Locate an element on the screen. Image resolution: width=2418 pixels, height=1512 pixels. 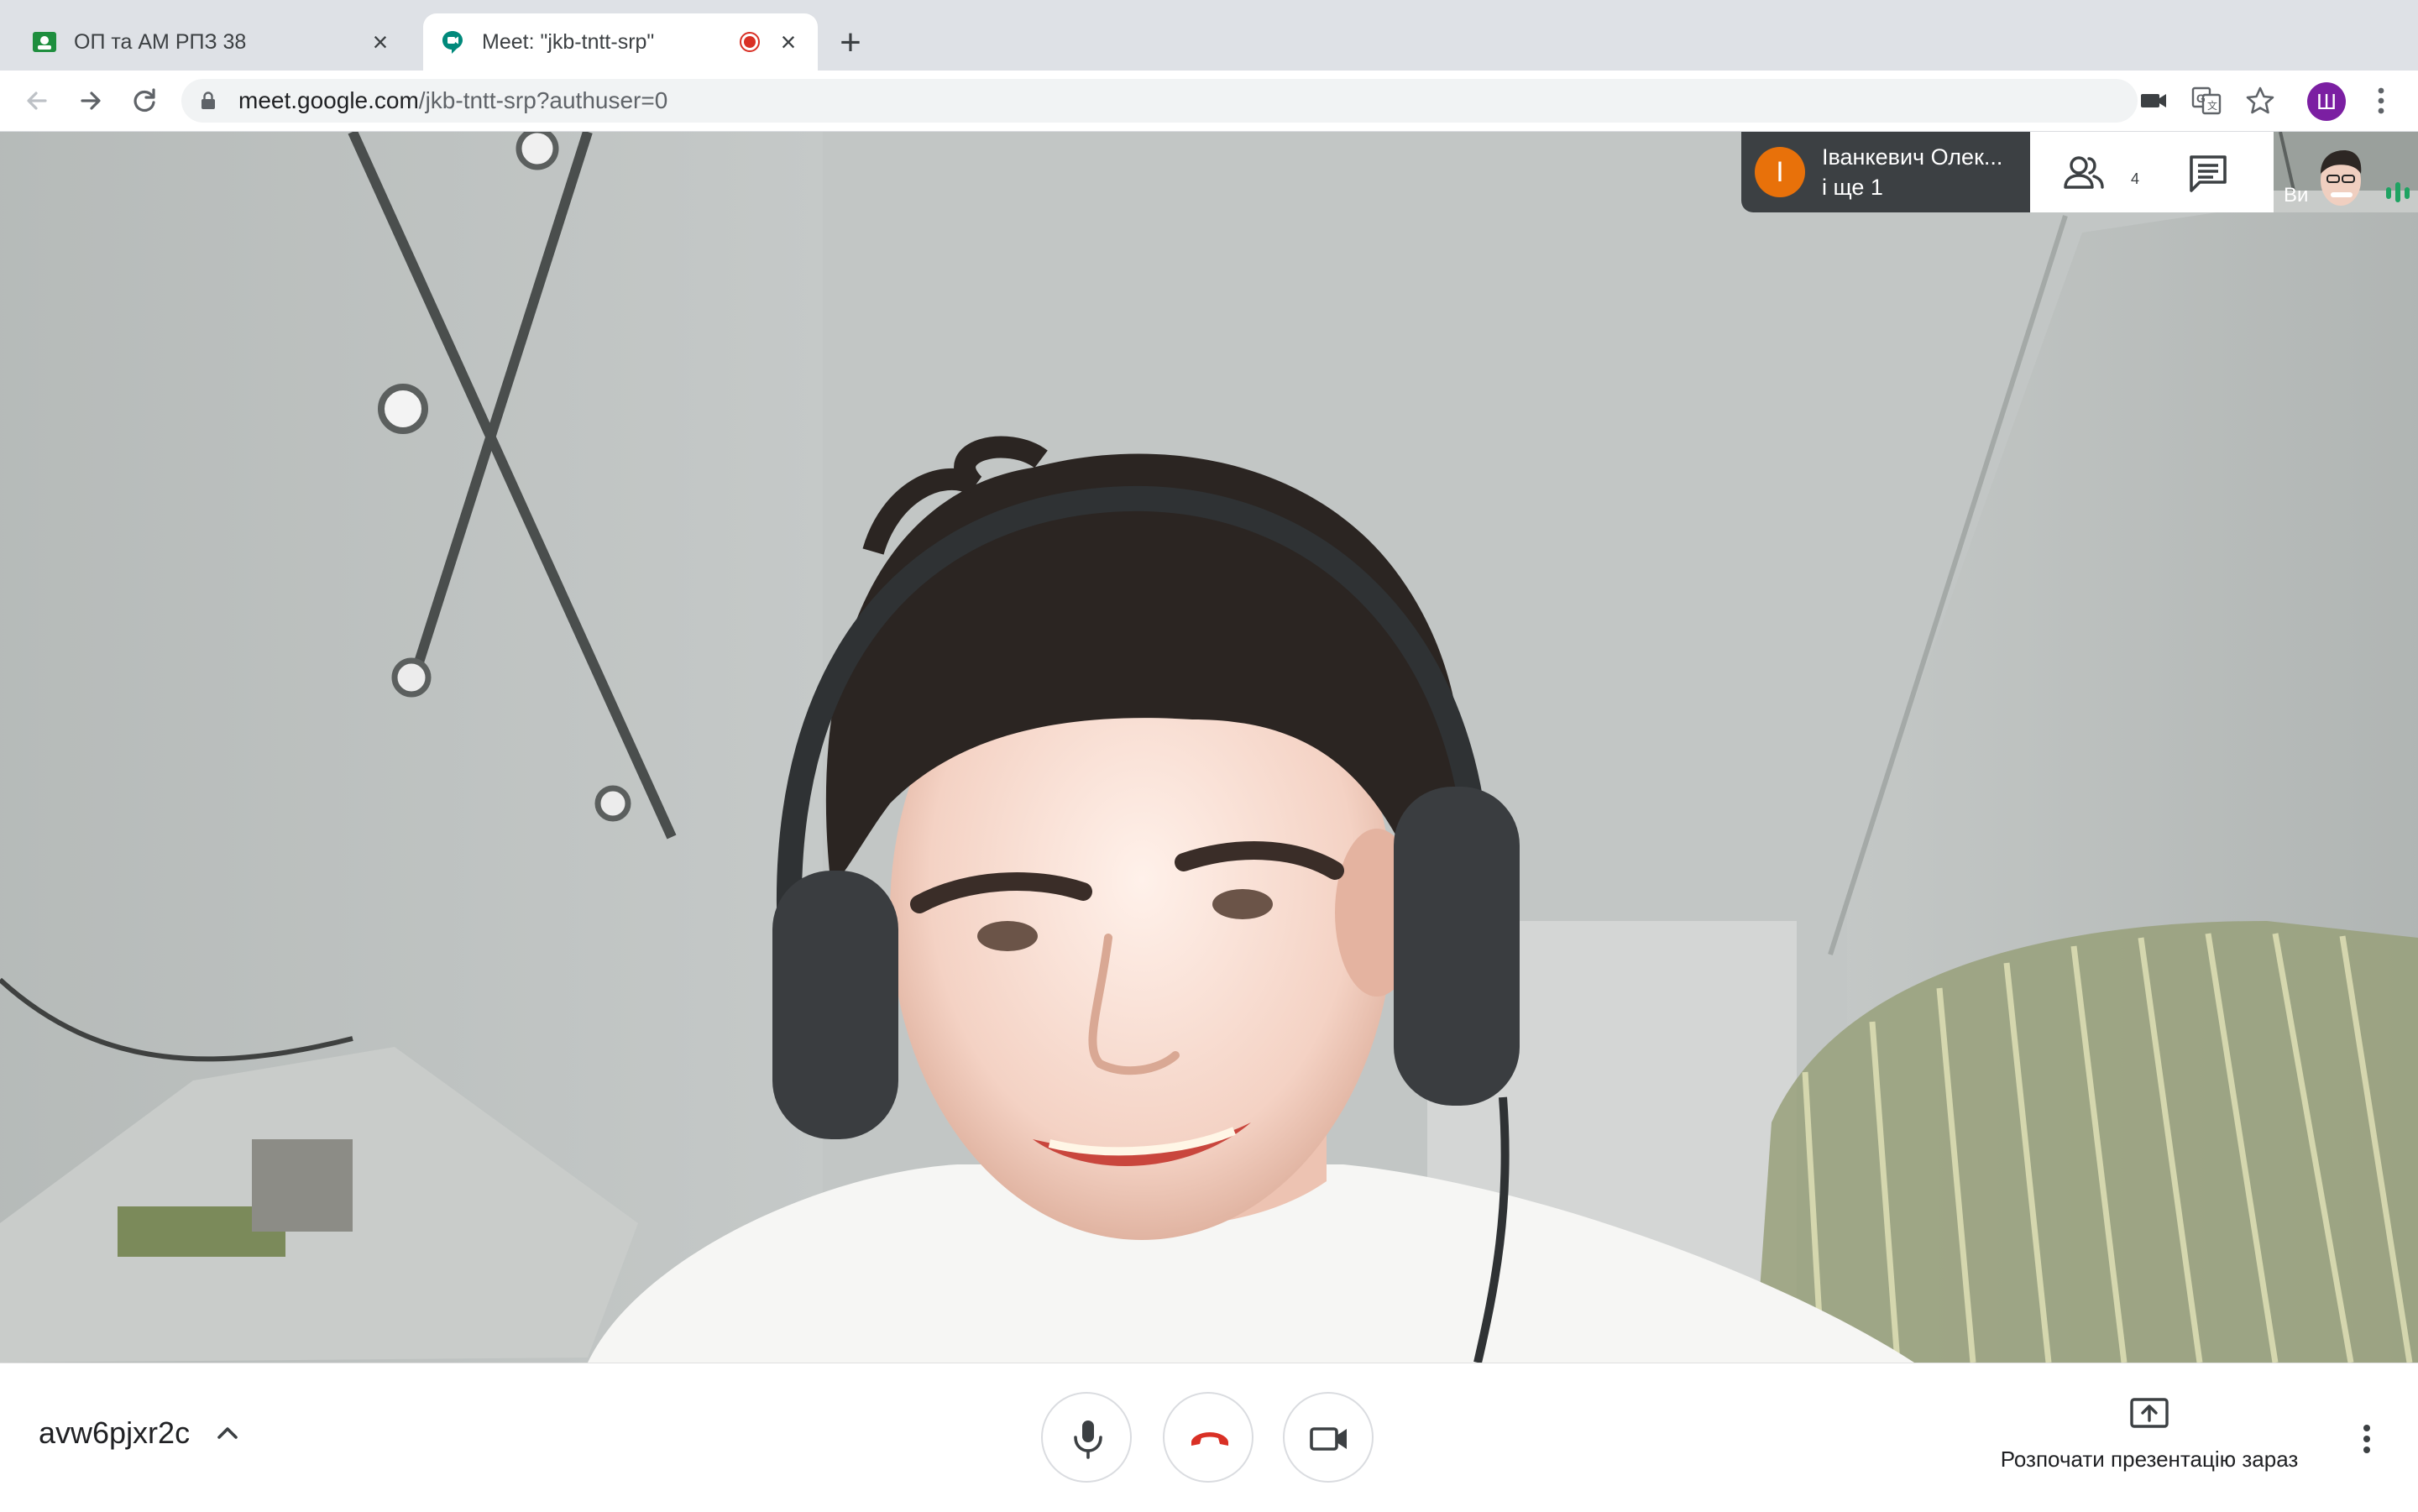
hang-up-icon is located at coordinates (1209, 1439).